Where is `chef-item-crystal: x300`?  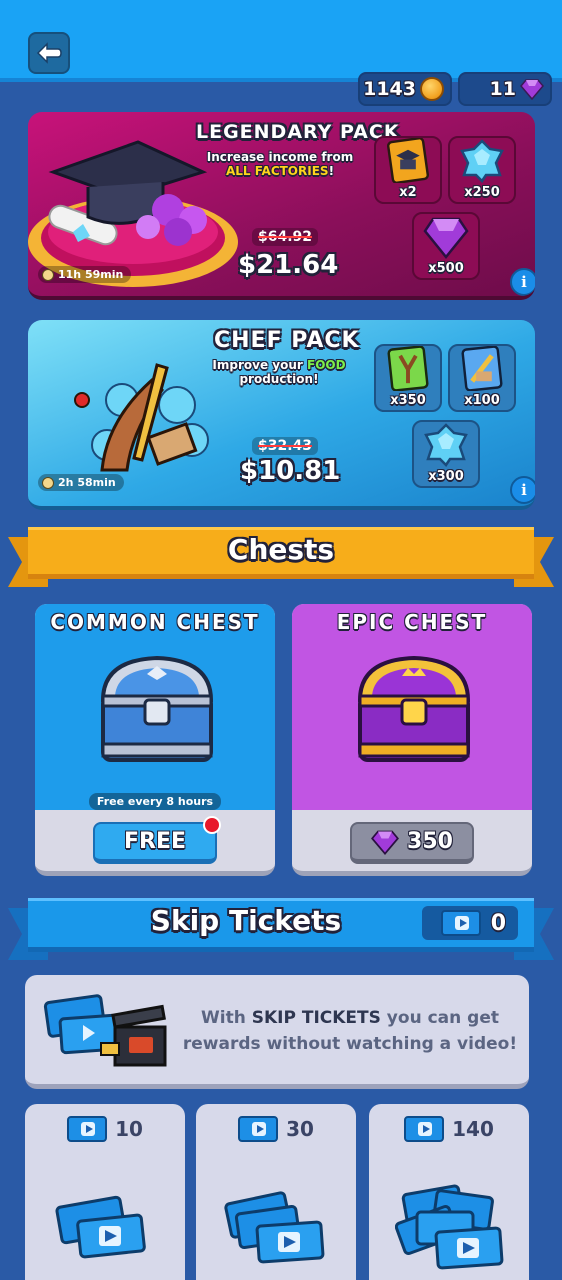 chef-item-crystal: x300 is located at coordinates (446, 454).